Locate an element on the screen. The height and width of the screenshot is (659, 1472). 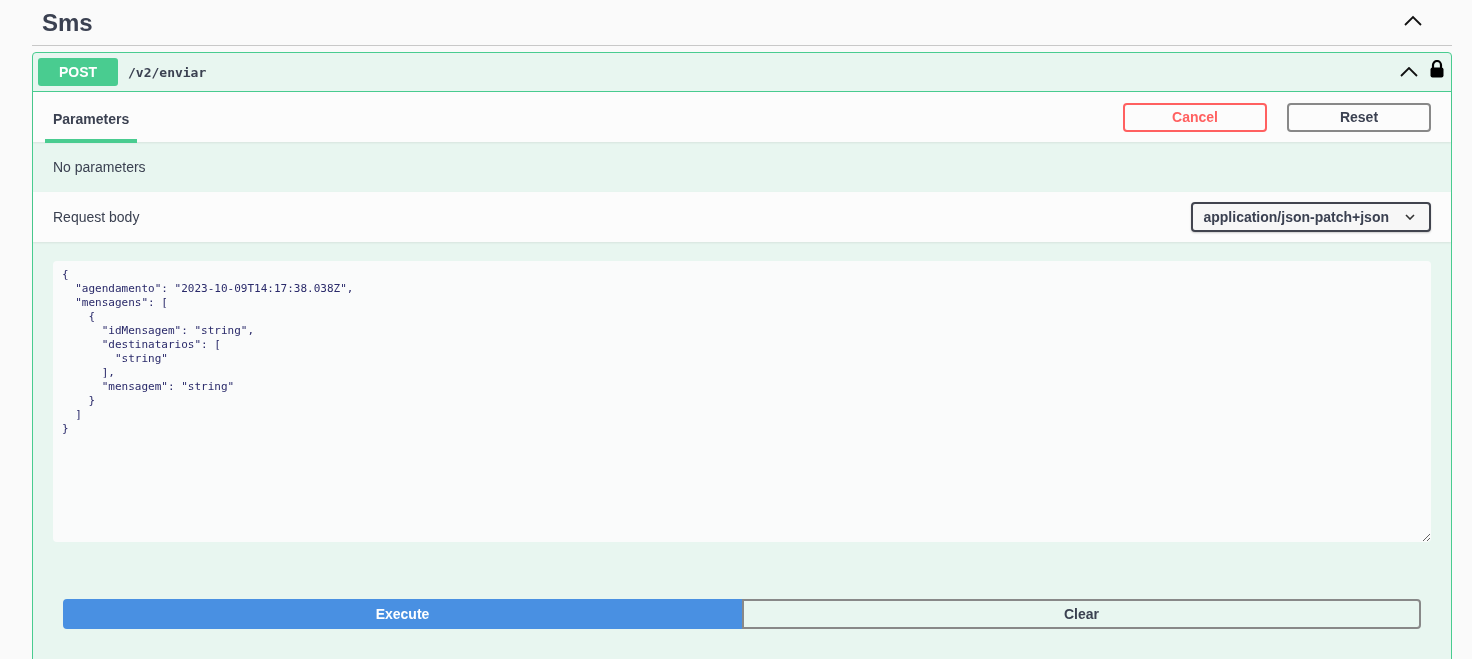
clear-button: Clear is located at coordinates (1081, 614).